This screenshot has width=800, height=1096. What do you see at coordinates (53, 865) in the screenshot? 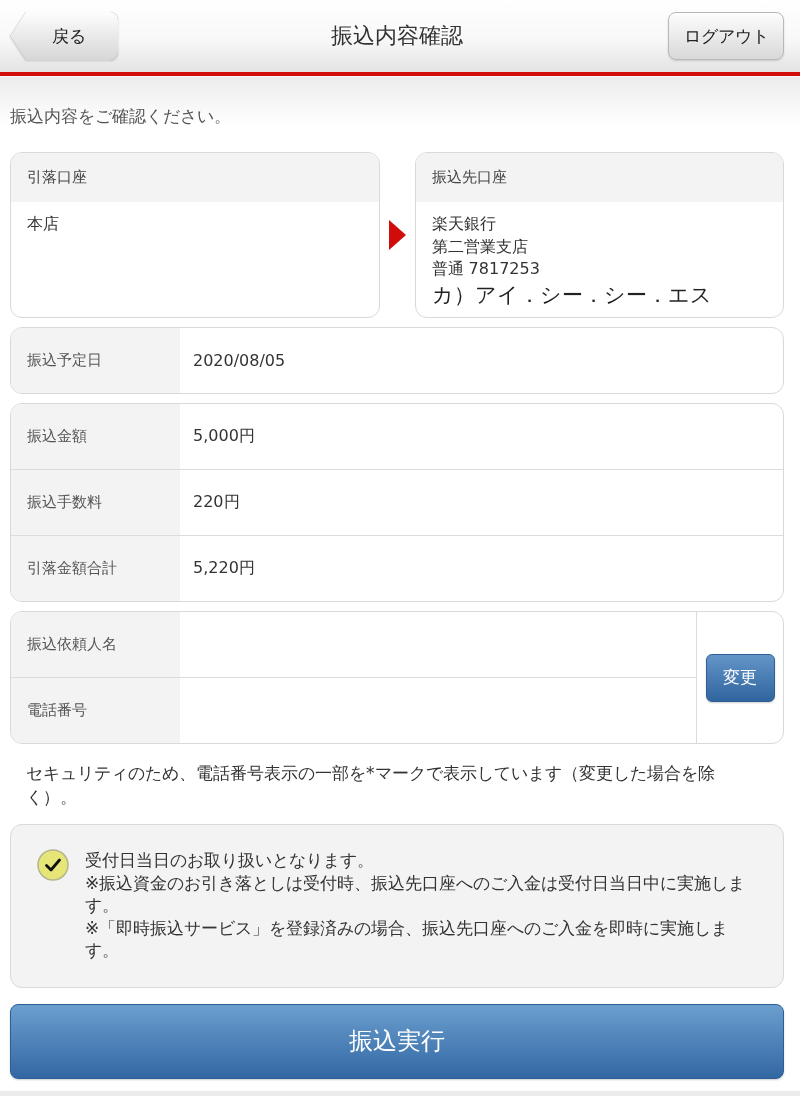
I see `checkbox` at bounding box center [53, 865].